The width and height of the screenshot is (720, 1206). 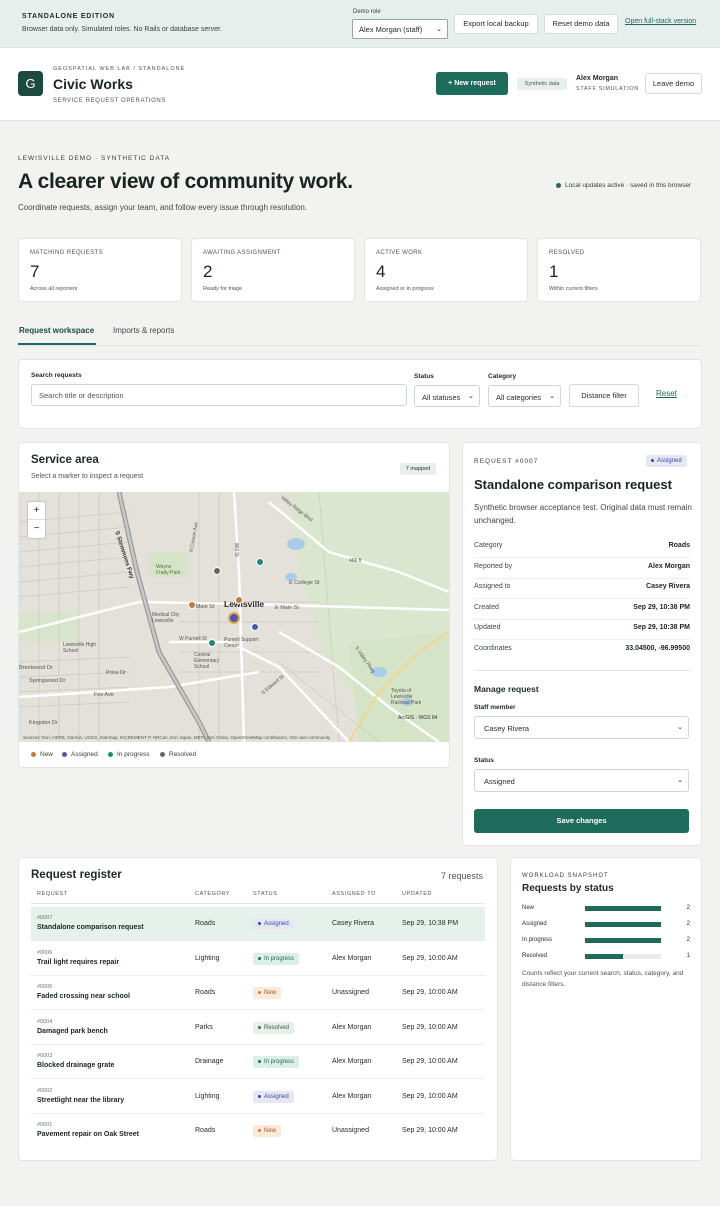 I want to click on status-badge-label: New, so click(x=270, y=993).